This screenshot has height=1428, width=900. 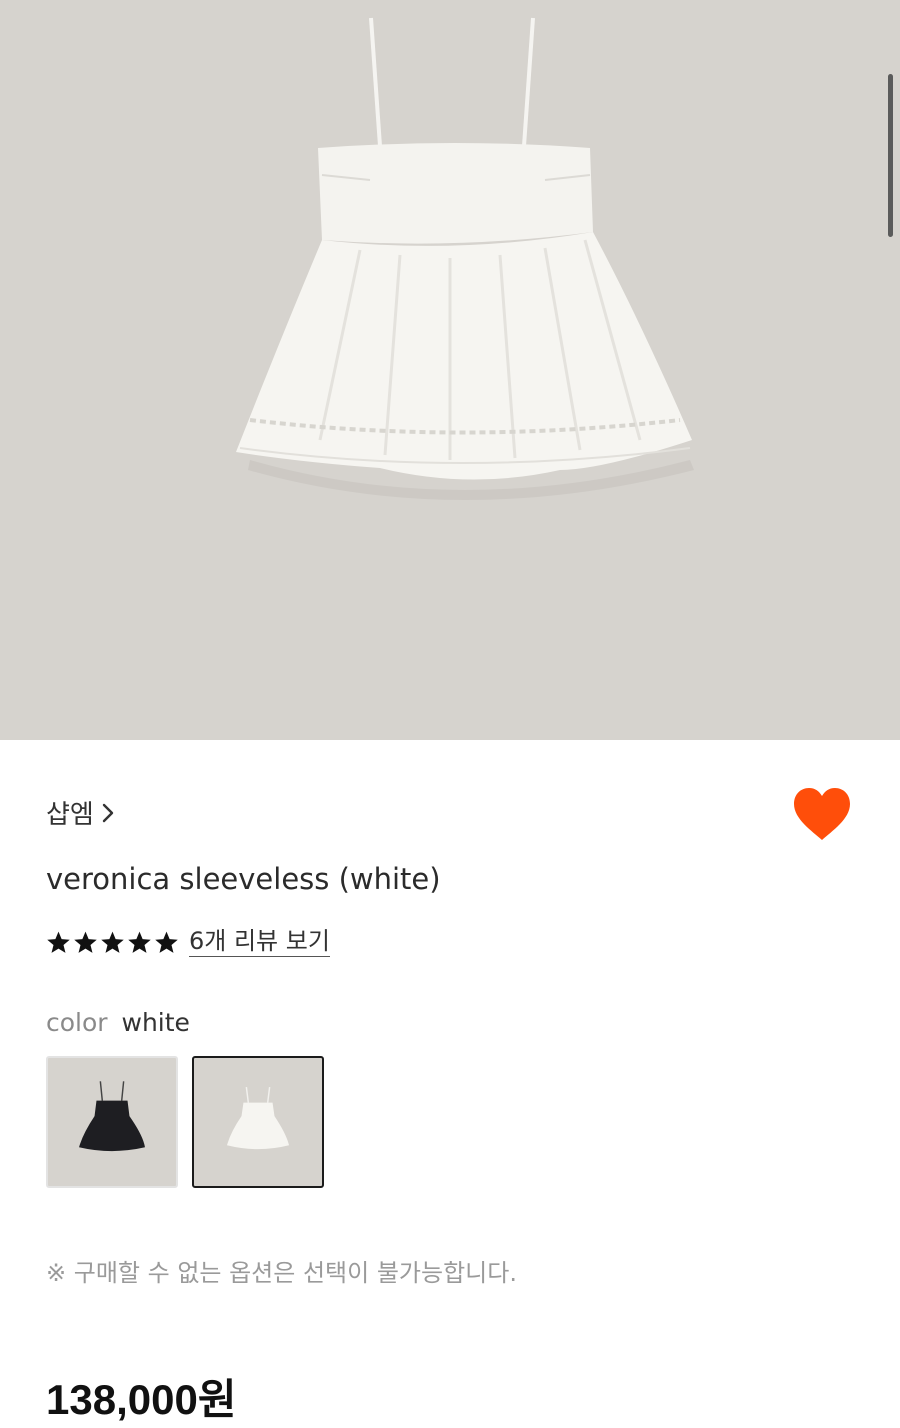 What do you see at coordinates (822, 815) in the screenshot?
I see `heart-icon` at bounding box center [822, 815].